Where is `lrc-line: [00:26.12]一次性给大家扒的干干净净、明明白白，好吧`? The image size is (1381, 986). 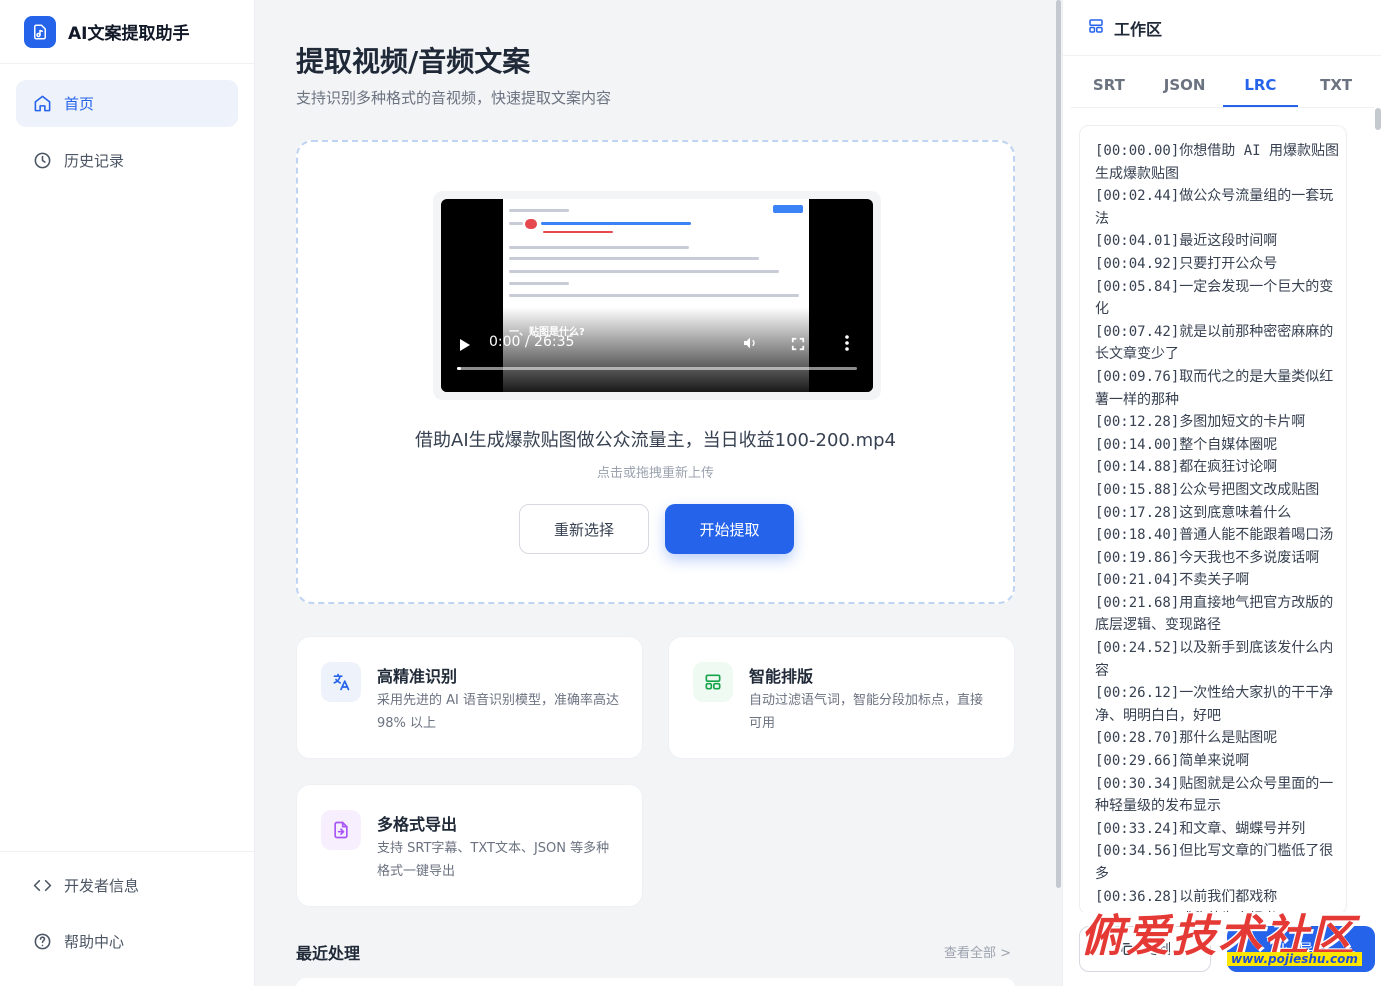 lrc-line: [00:26.12]一次性给大家扒的干干净净、明明白白，好吧 is located at coordinates (1214, 704).